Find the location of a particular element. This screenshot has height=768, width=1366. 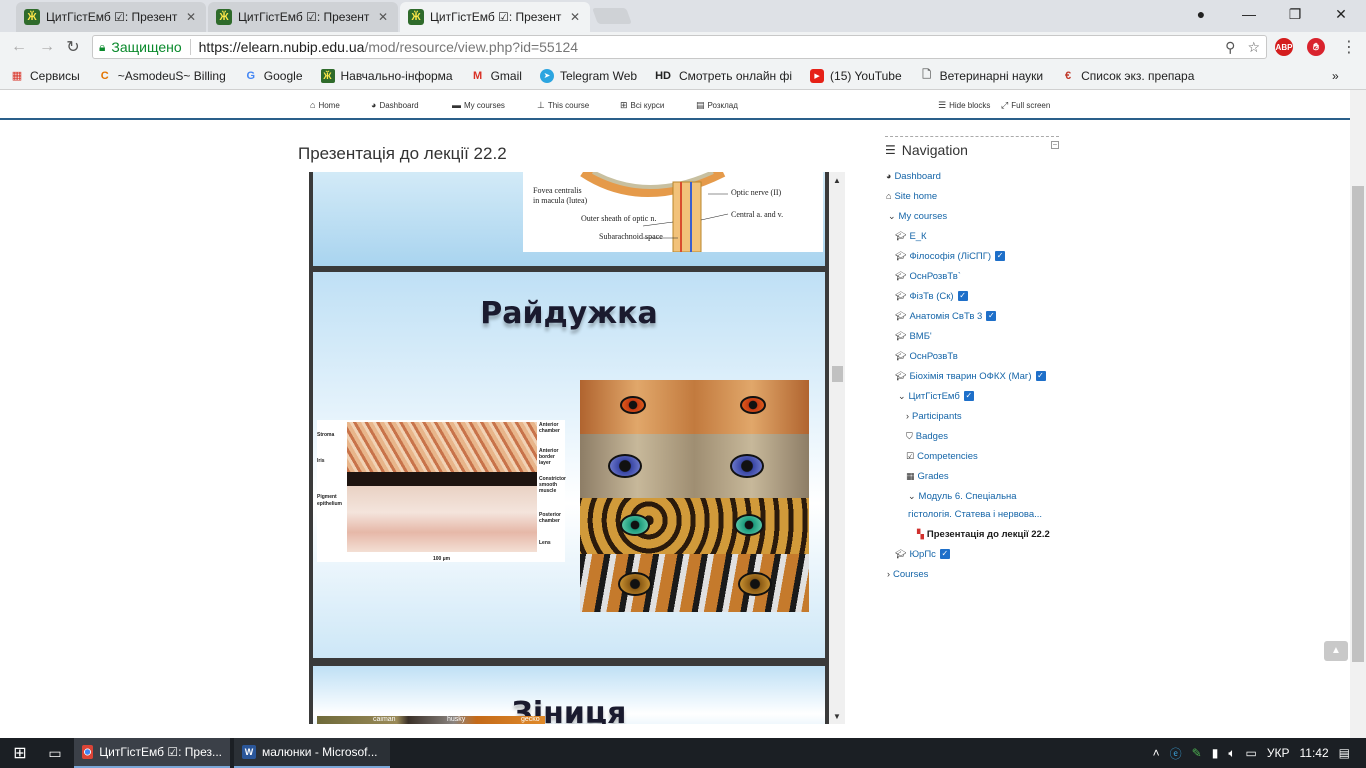

nav-label: Courses is located at coordinates (911, 574).